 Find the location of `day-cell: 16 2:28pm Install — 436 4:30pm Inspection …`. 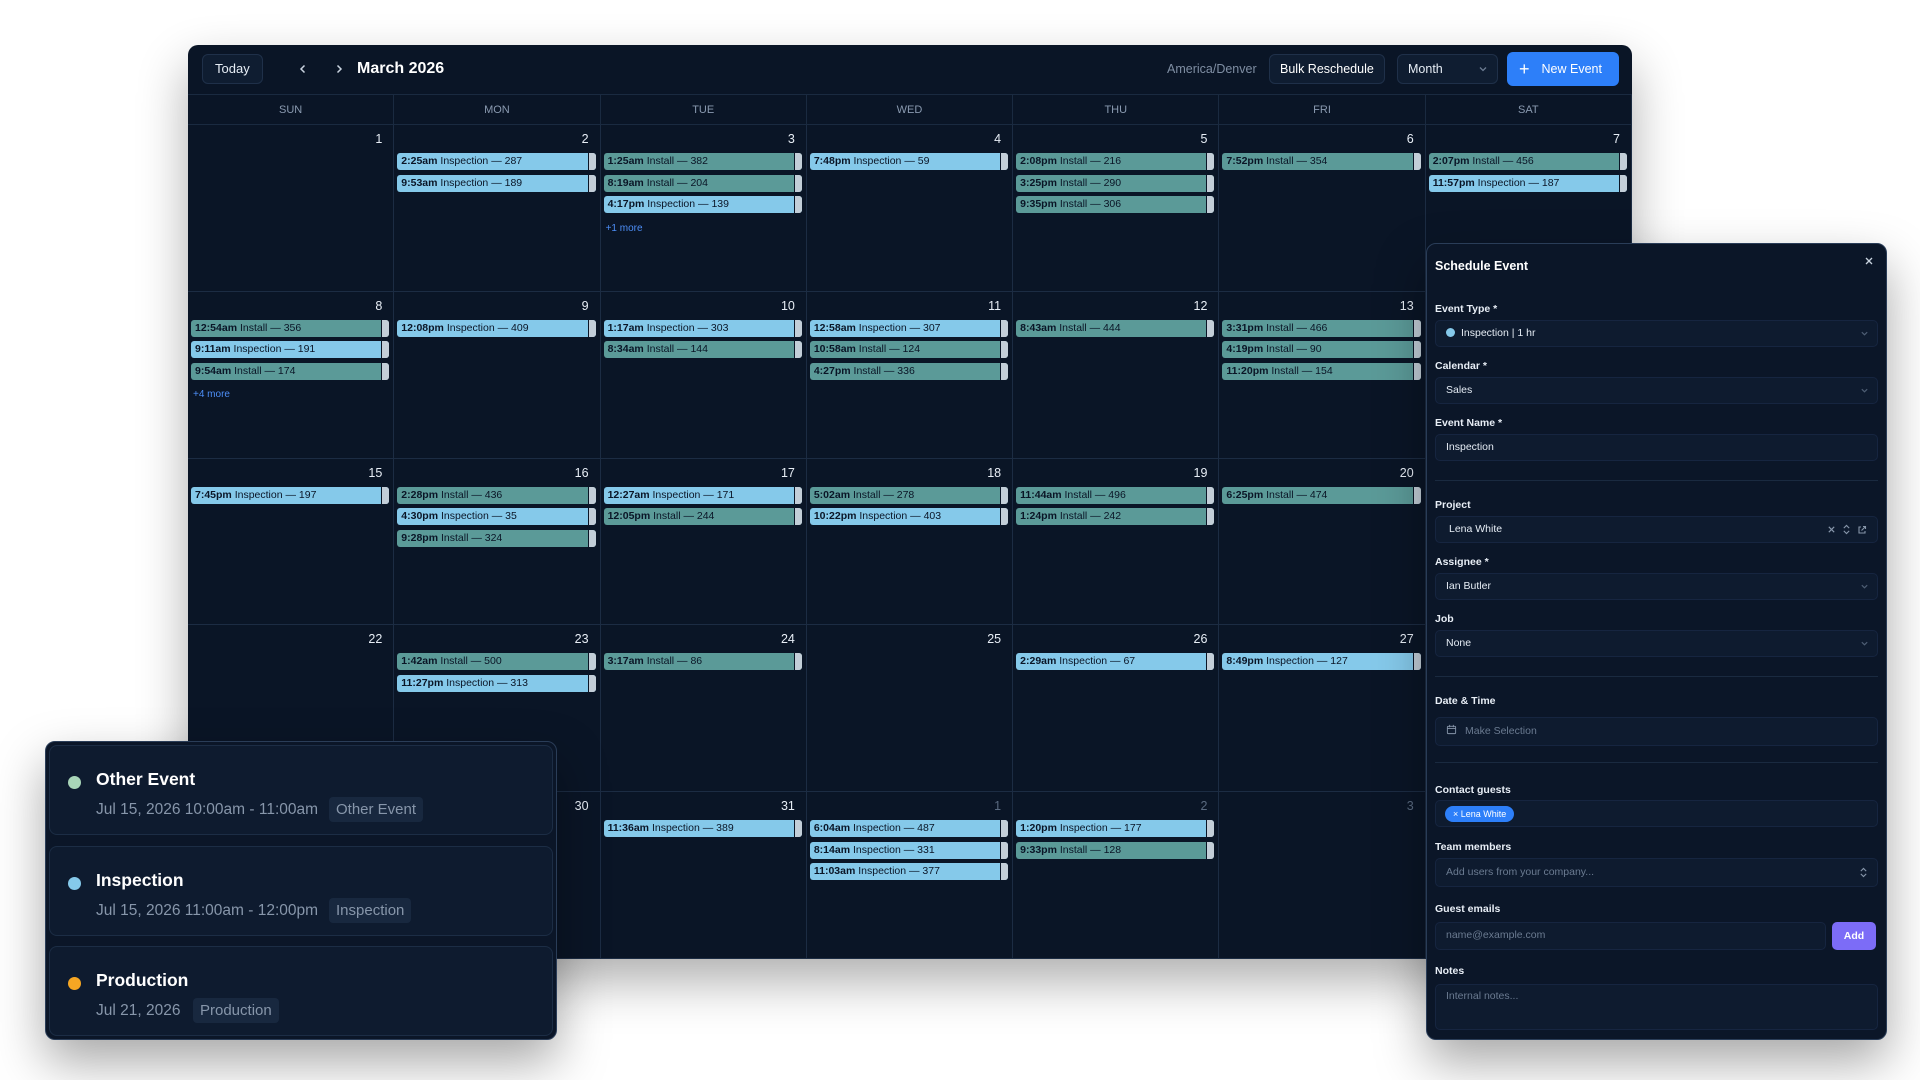

day-cell: 16 2:28pm Install — 436 4:30pm Inspection … is located at coordinates (497, 542).